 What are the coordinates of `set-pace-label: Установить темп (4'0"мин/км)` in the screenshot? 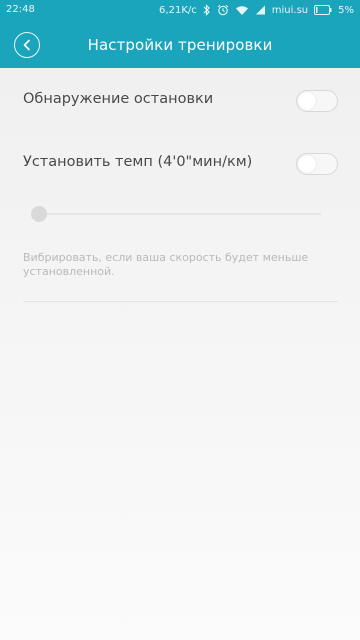 It's located at (138, 162).